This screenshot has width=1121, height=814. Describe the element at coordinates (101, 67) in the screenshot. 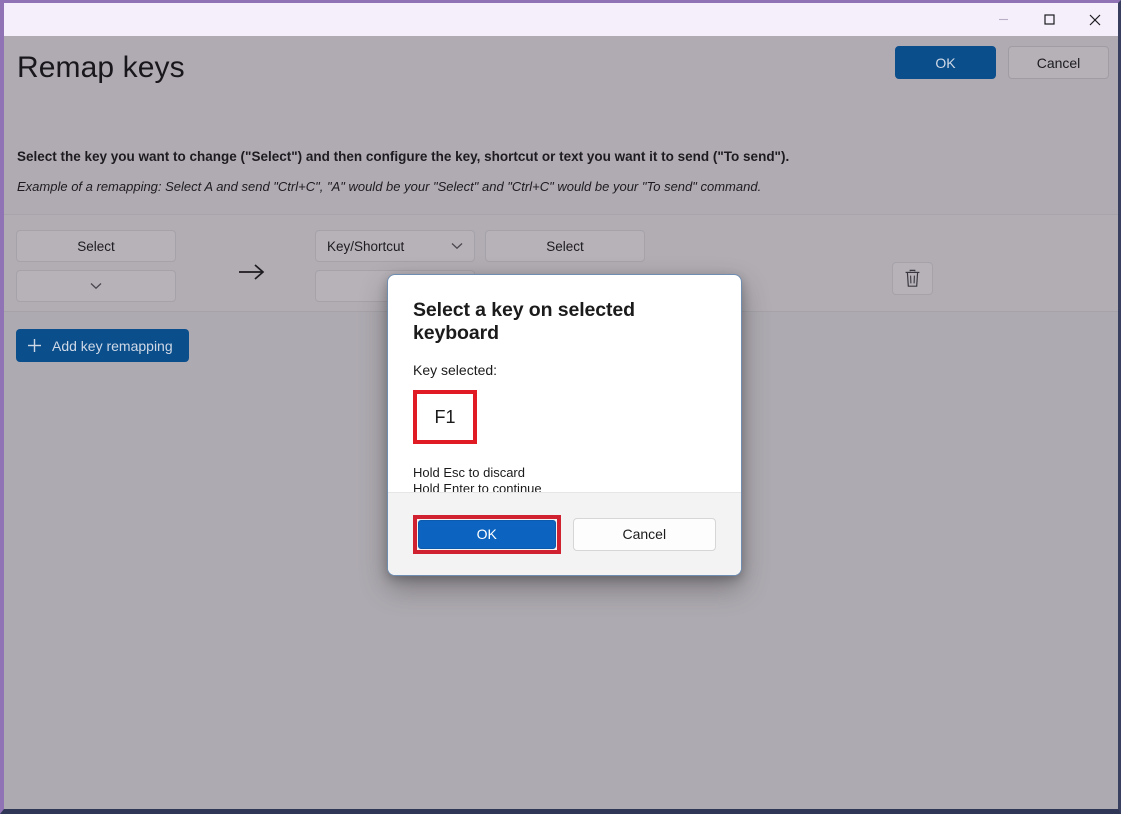

I see `page-title: Remap keys` at that location.